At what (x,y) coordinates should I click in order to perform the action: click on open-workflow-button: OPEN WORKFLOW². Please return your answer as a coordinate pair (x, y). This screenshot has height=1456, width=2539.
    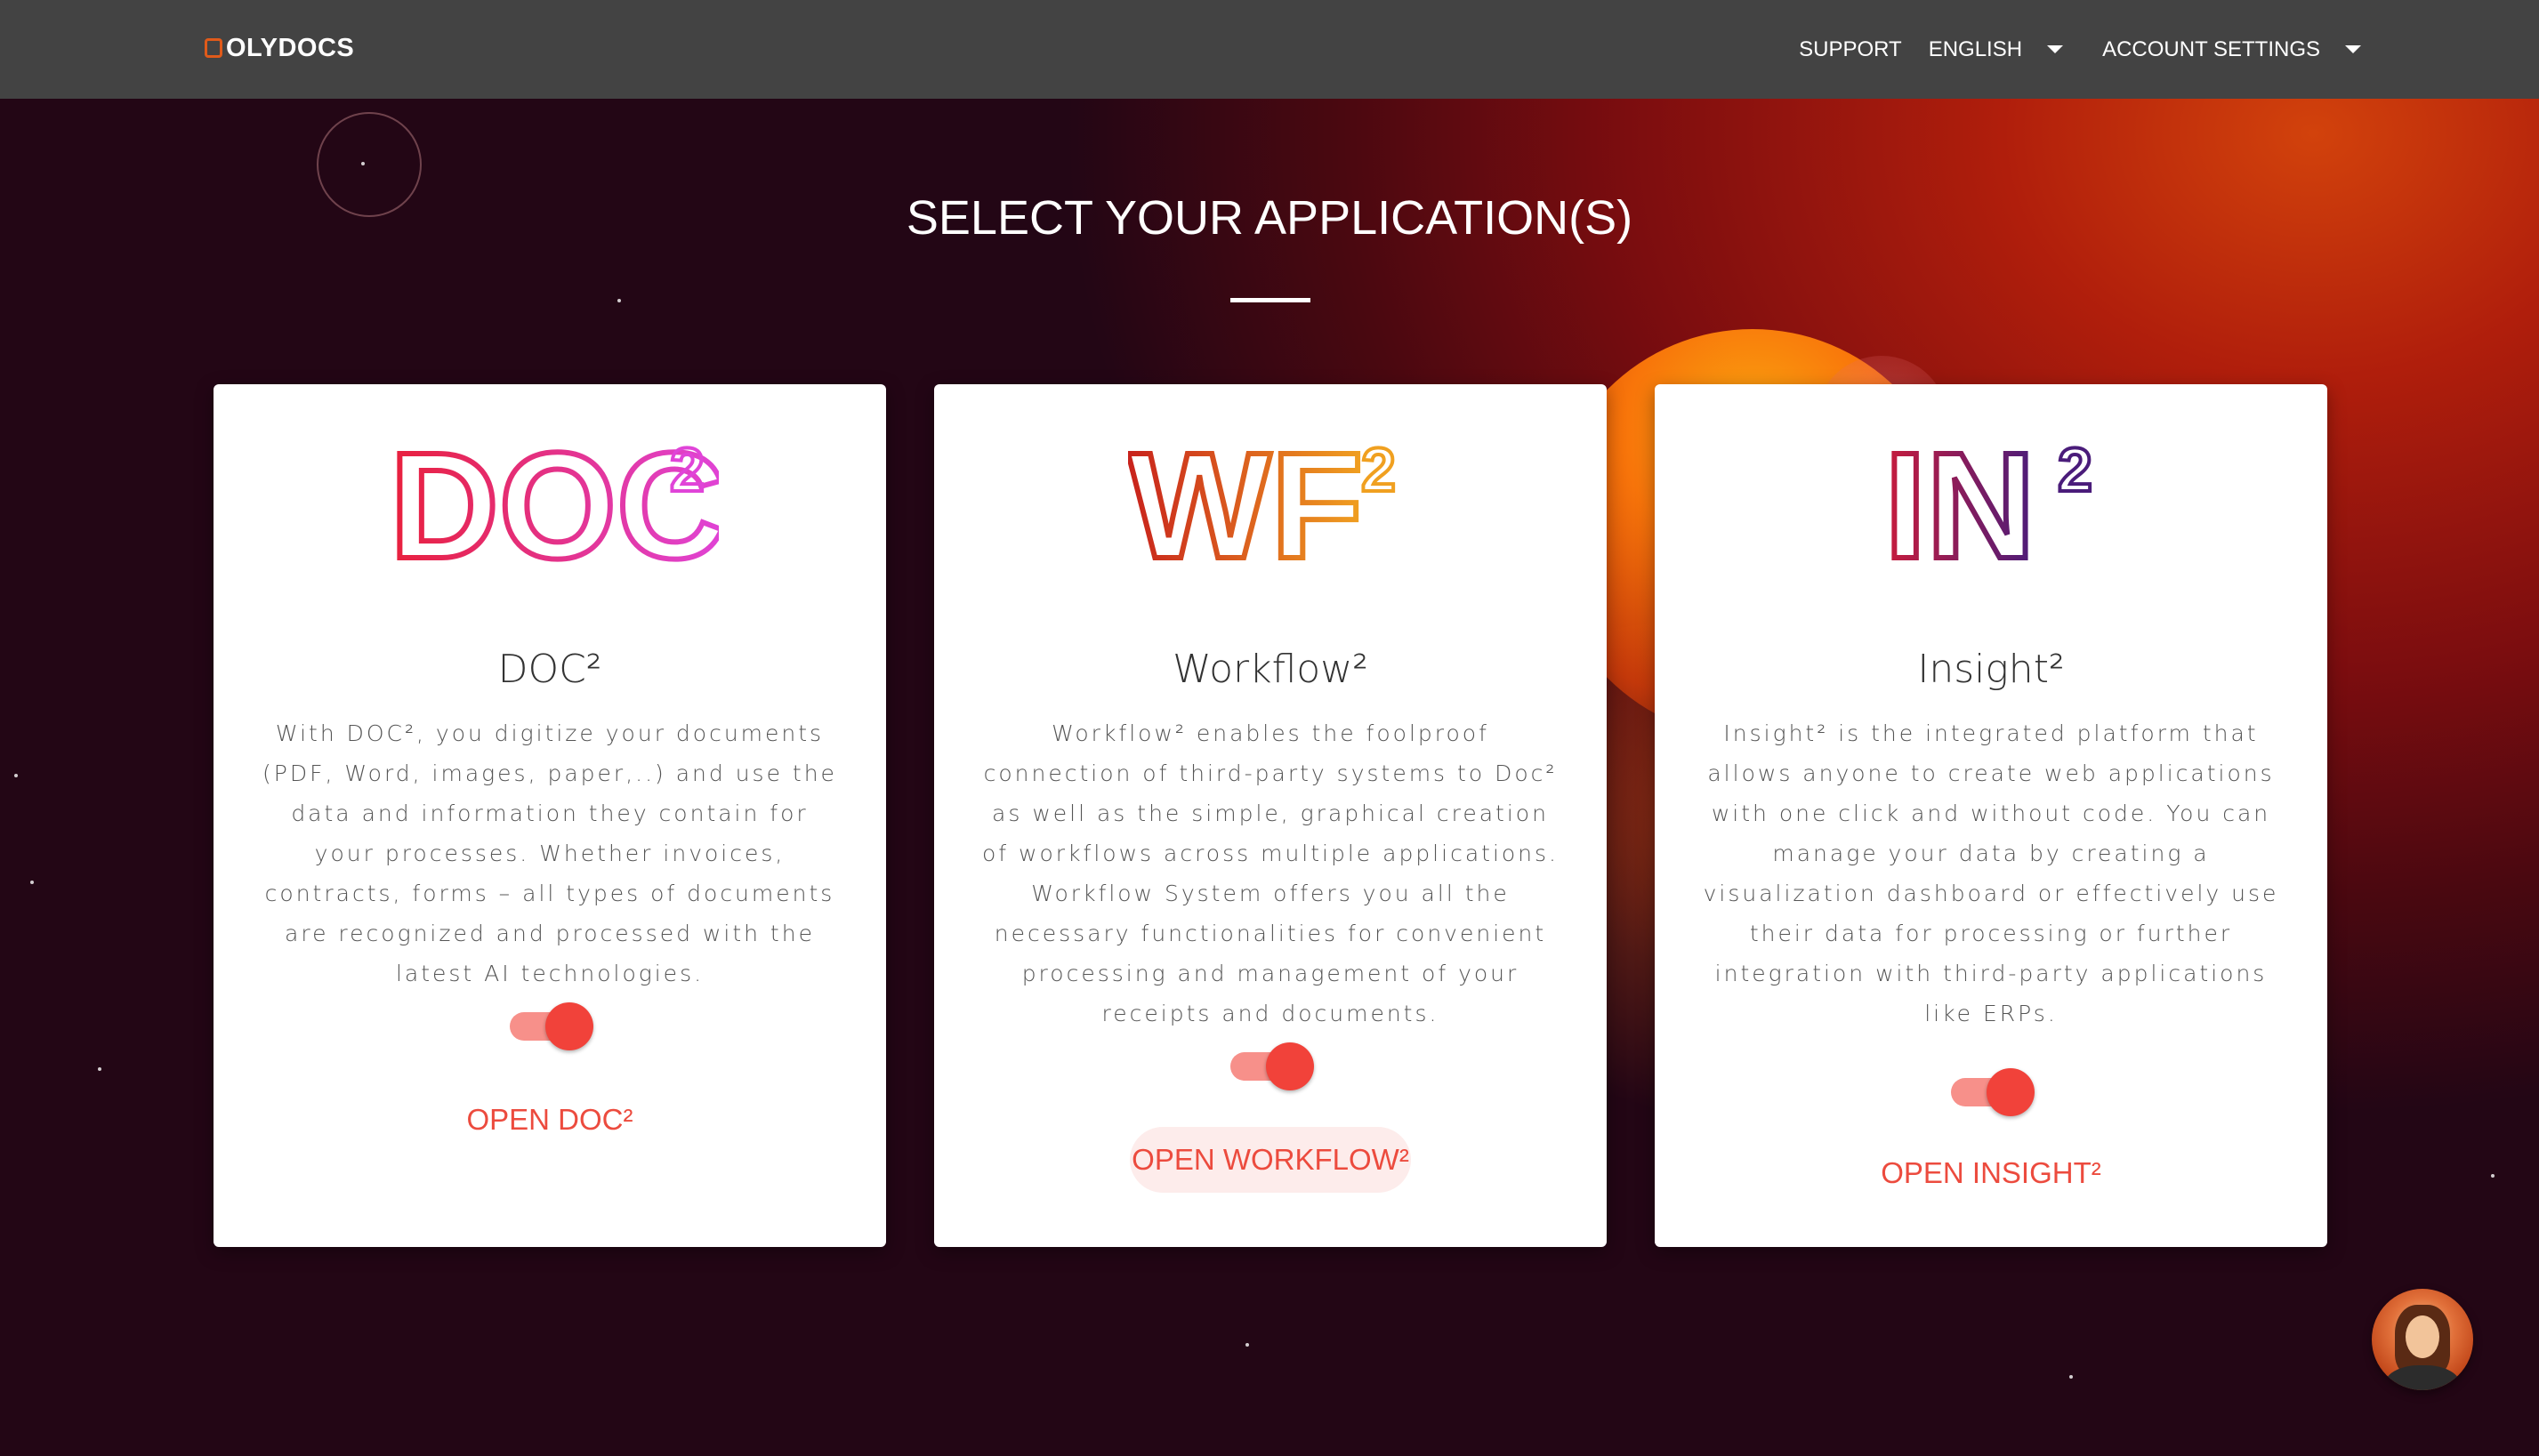
    Looking at the image, I should click on (1270, 1160).